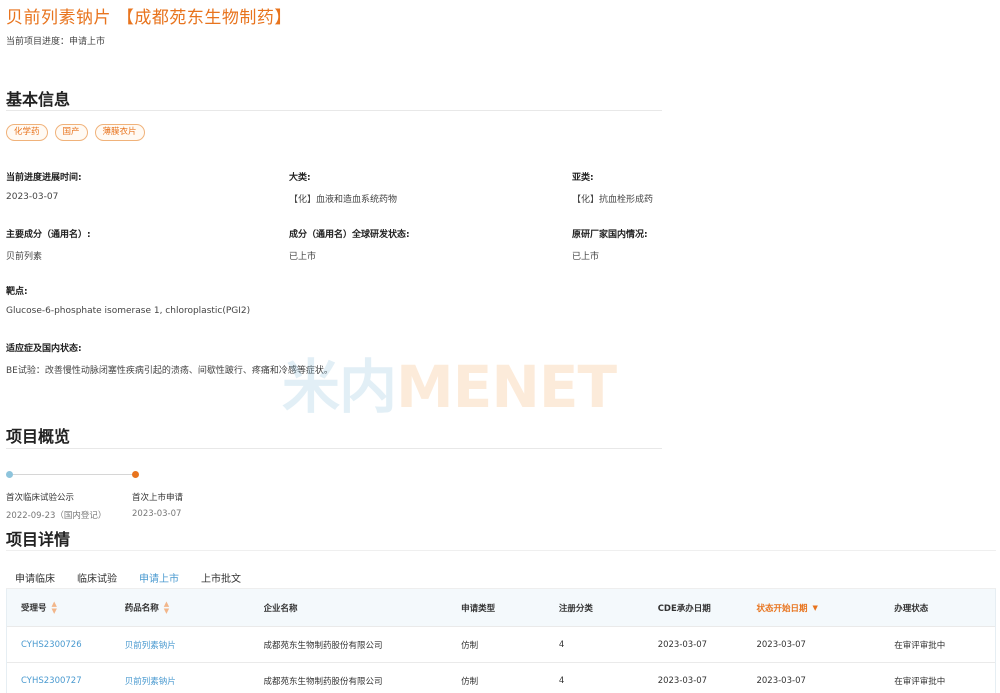  Describe the element at coordinates (610, 244) in the screenshot. I see `field-originator-status: 原研厂家国内情况: 已上市` at that location.